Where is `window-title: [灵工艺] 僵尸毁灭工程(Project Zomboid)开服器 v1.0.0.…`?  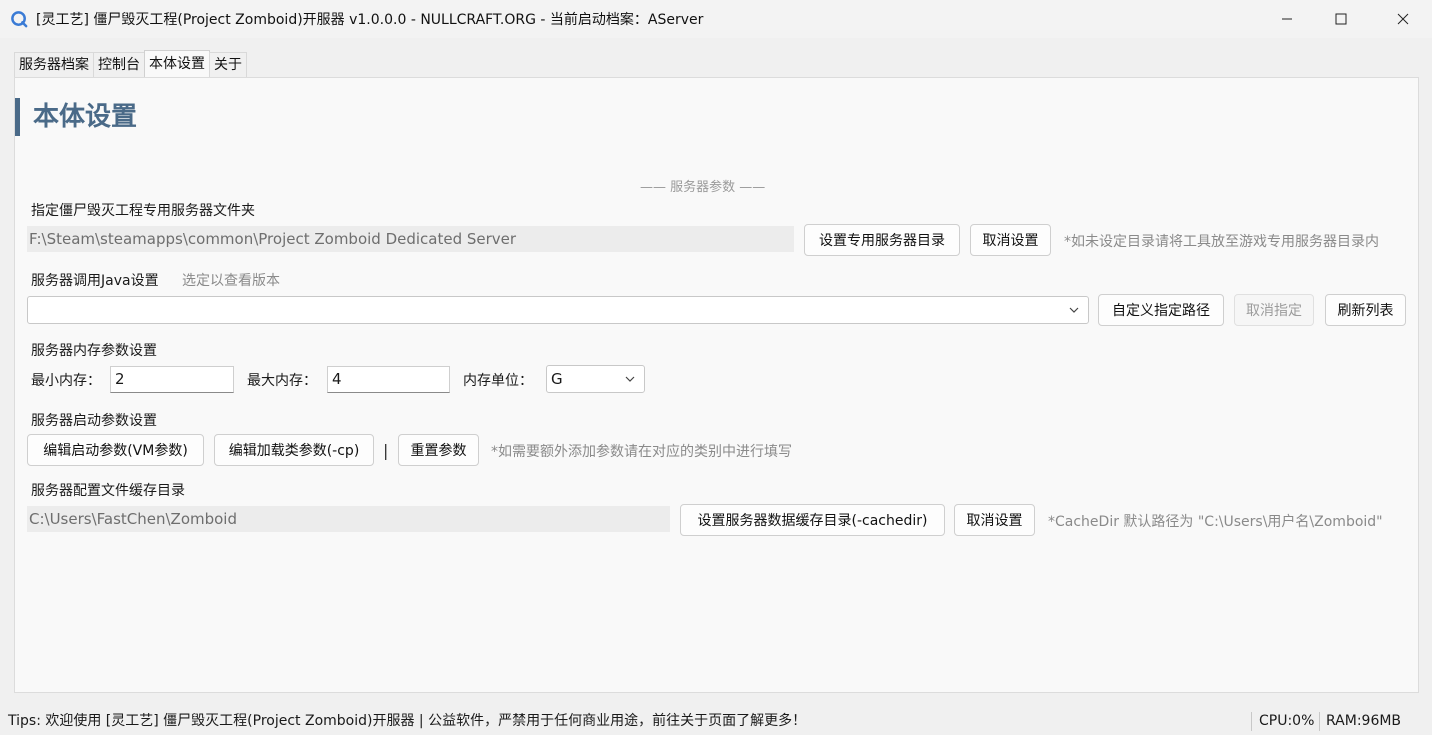 window-title: [灵工艺] 僵尸毁灭工程(Project Zomboid)开服器 v1.0.0.… is located at coordinates (370, 20).